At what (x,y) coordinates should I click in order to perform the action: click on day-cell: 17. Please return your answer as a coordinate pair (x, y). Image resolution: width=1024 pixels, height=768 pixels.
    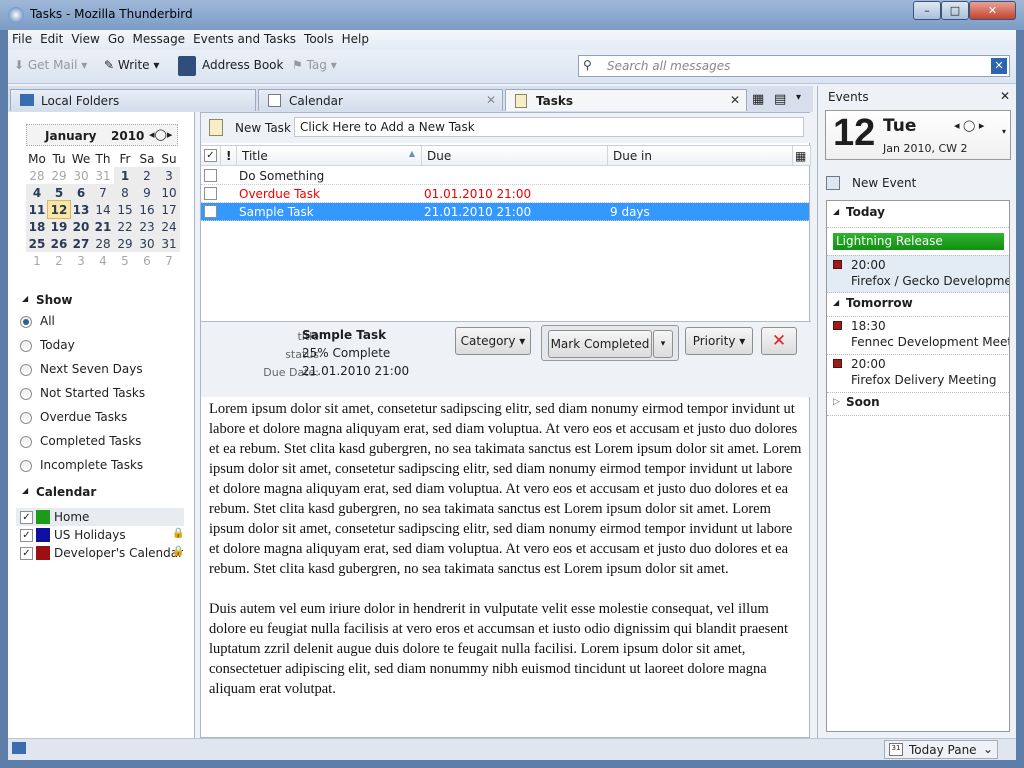
    Looking at the image, I should click on (169, 209).